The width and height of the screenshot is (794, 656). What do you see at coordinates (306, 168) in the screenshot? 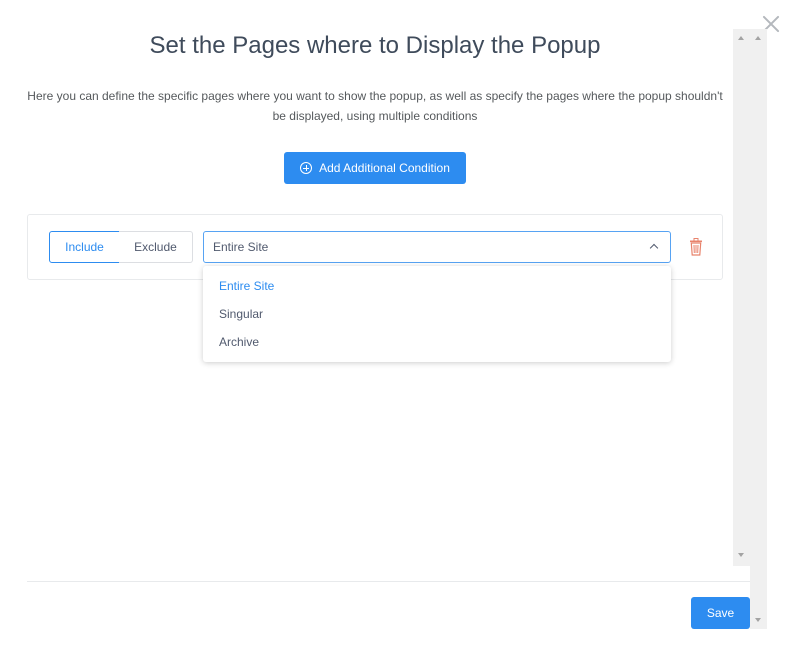
I see `plus-circle-icon` at bounding box center [306, 168].